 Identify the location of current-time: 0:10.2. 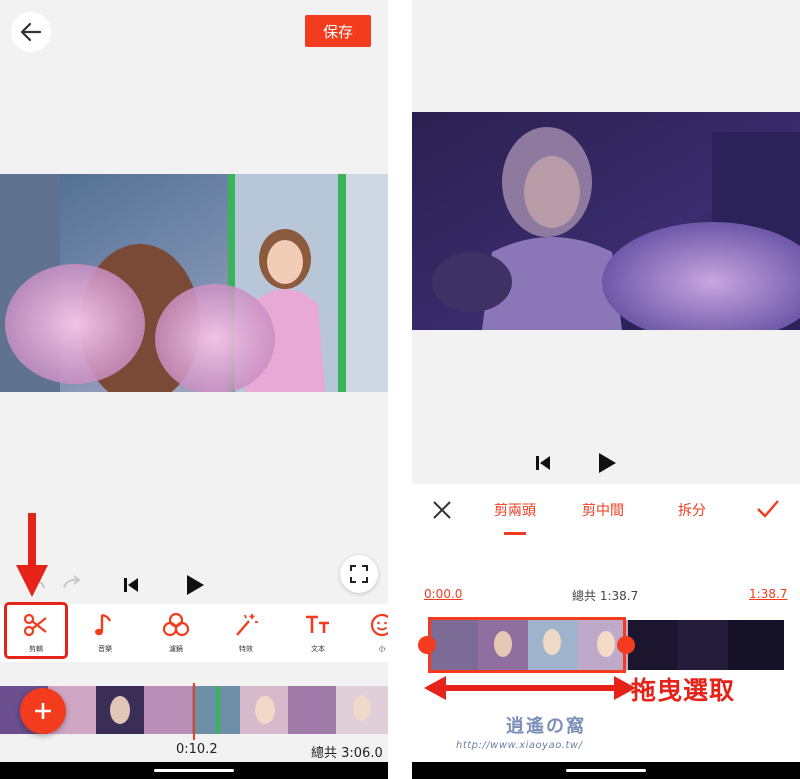
(197, 749).